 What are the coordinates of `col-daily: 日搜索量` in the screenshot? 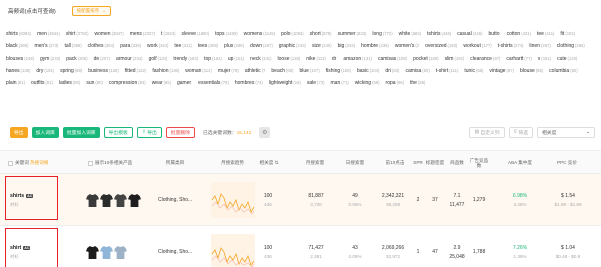 It's located at (355, 163).